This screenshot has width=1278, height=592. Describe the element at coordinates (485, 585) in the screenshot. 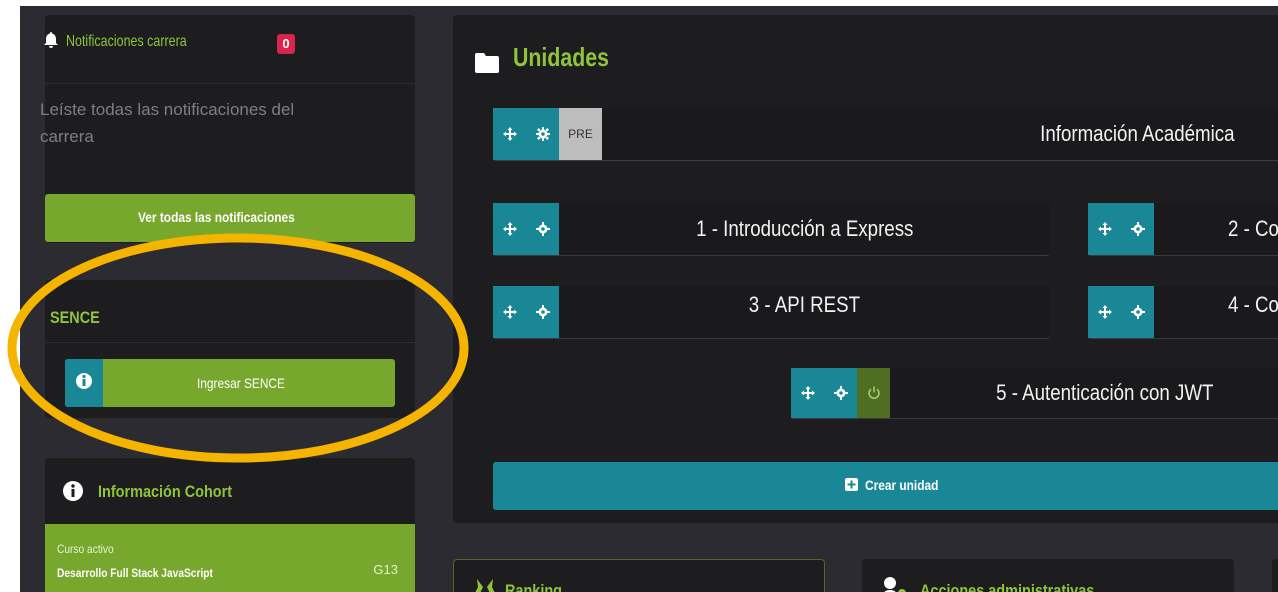

I see `trophy-icon` at that location.